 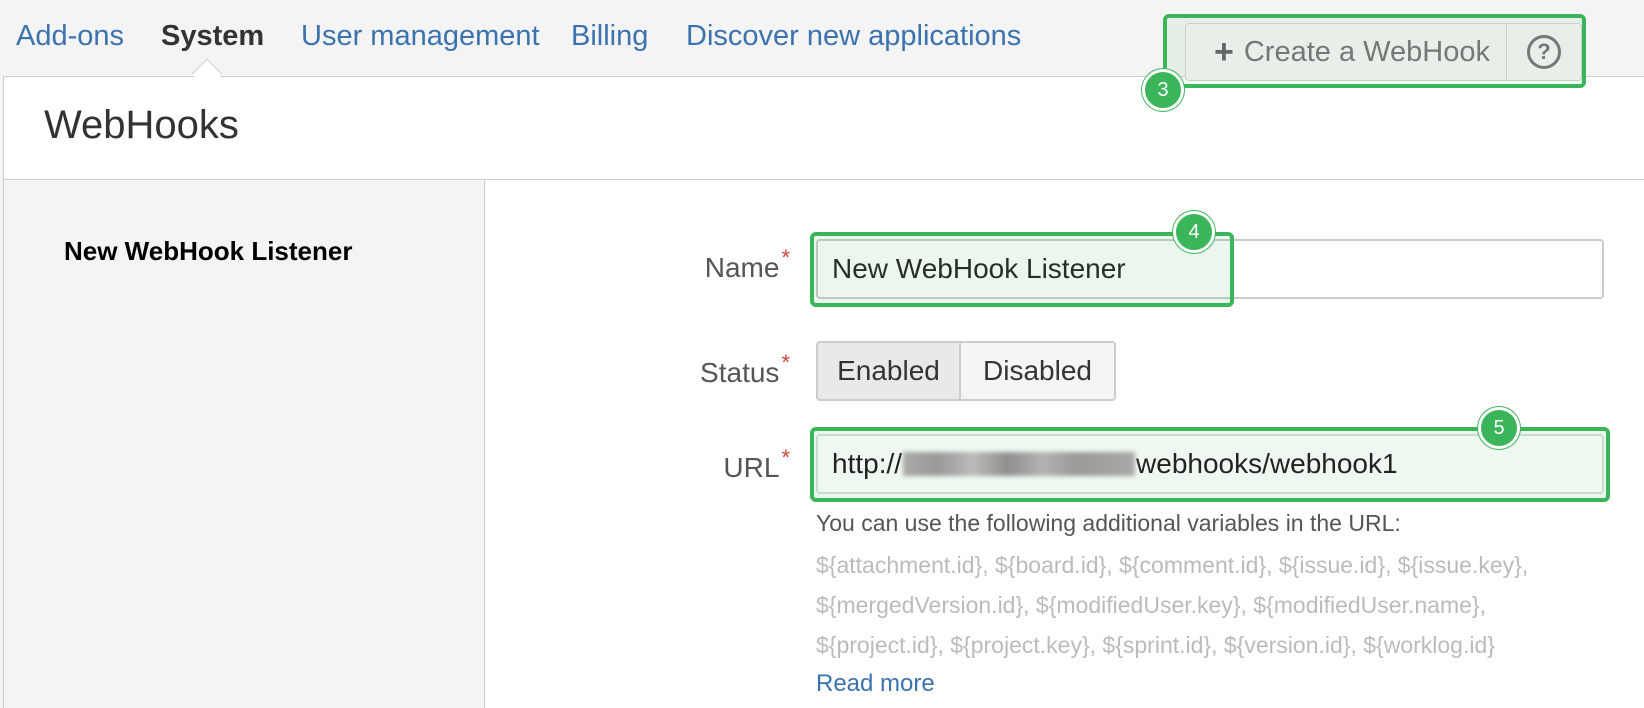 I want to click on tab-billing: Billing, so click(x=609, y=36).